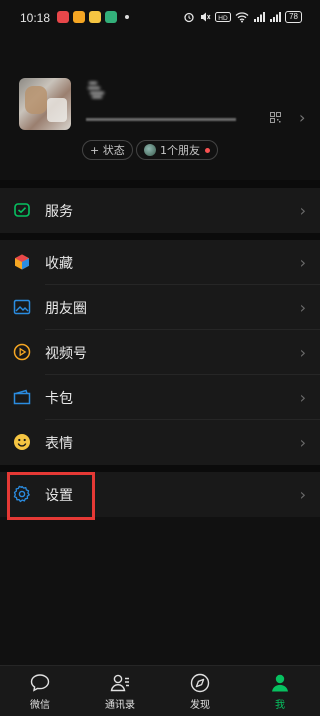 The width and height of the screenshot is (320, 716). I want to click on add-status-label: + 状态, so click(107, 150).